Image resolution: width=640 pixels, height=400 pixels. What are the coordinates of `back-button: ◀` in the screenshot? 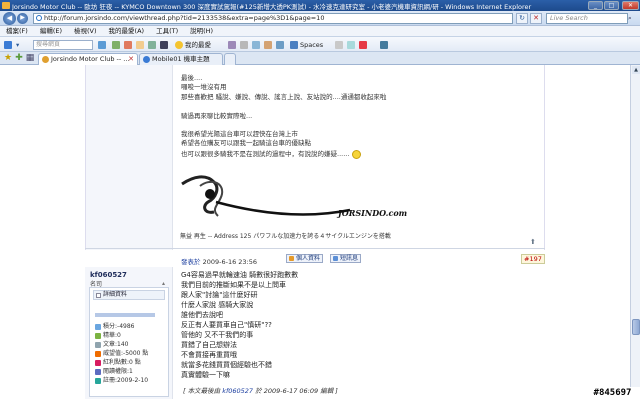 It's located at (9, 18).